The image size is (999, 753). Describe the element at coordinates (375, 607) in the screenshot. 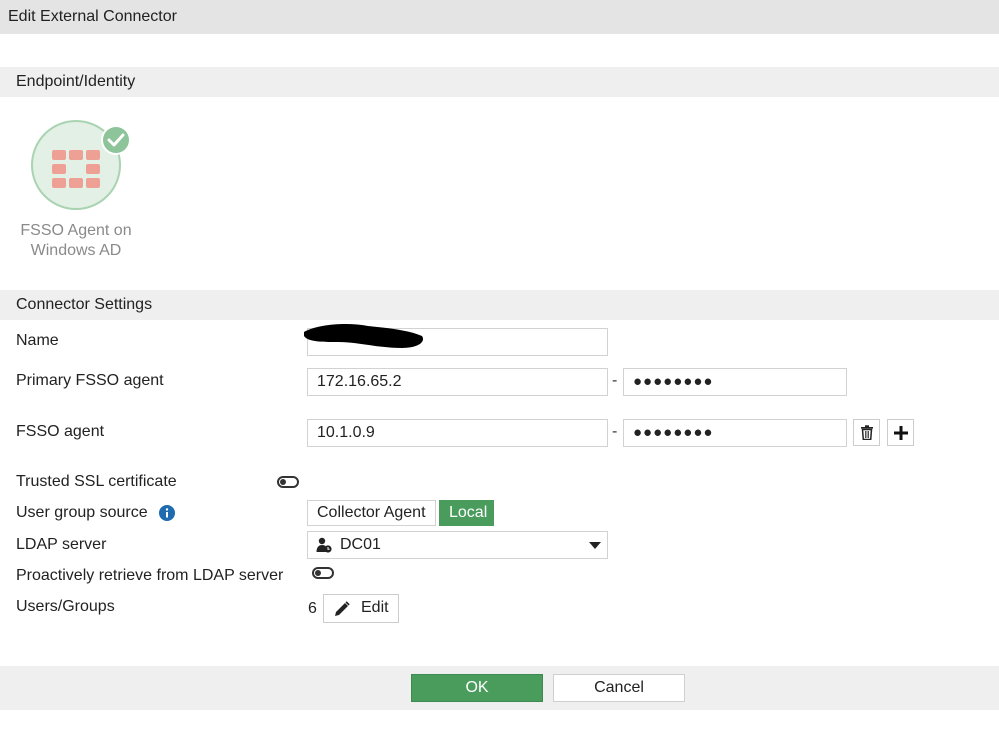

I see `edit-label: Edit` at that location.